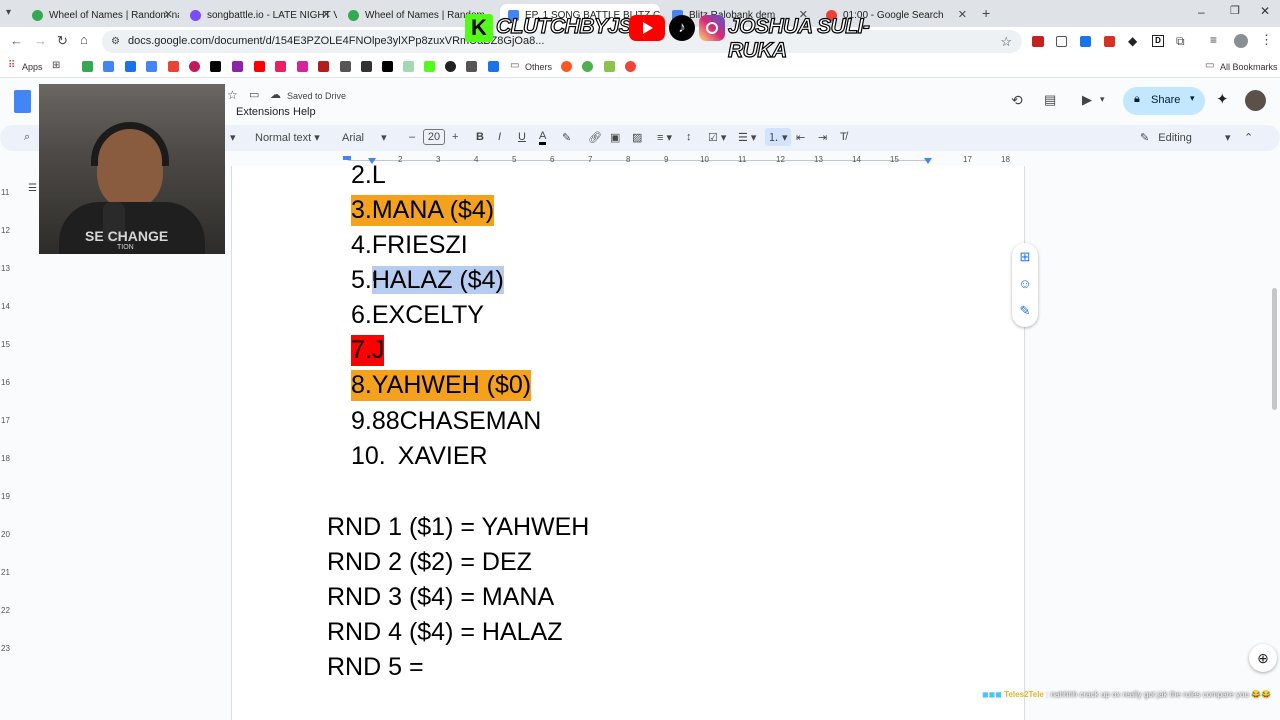 The width and height of the screenshot is (1280, 720). I want to click on decrease-indent-icon: ⇤, so click(800, 137).